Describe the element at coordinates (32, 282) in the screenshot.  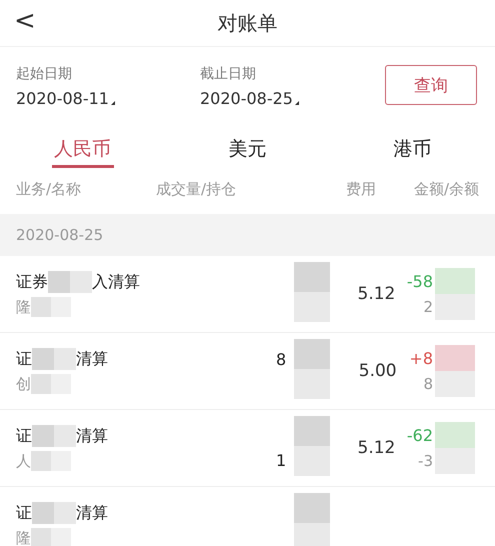
I see `business-text: 证券` at that location.